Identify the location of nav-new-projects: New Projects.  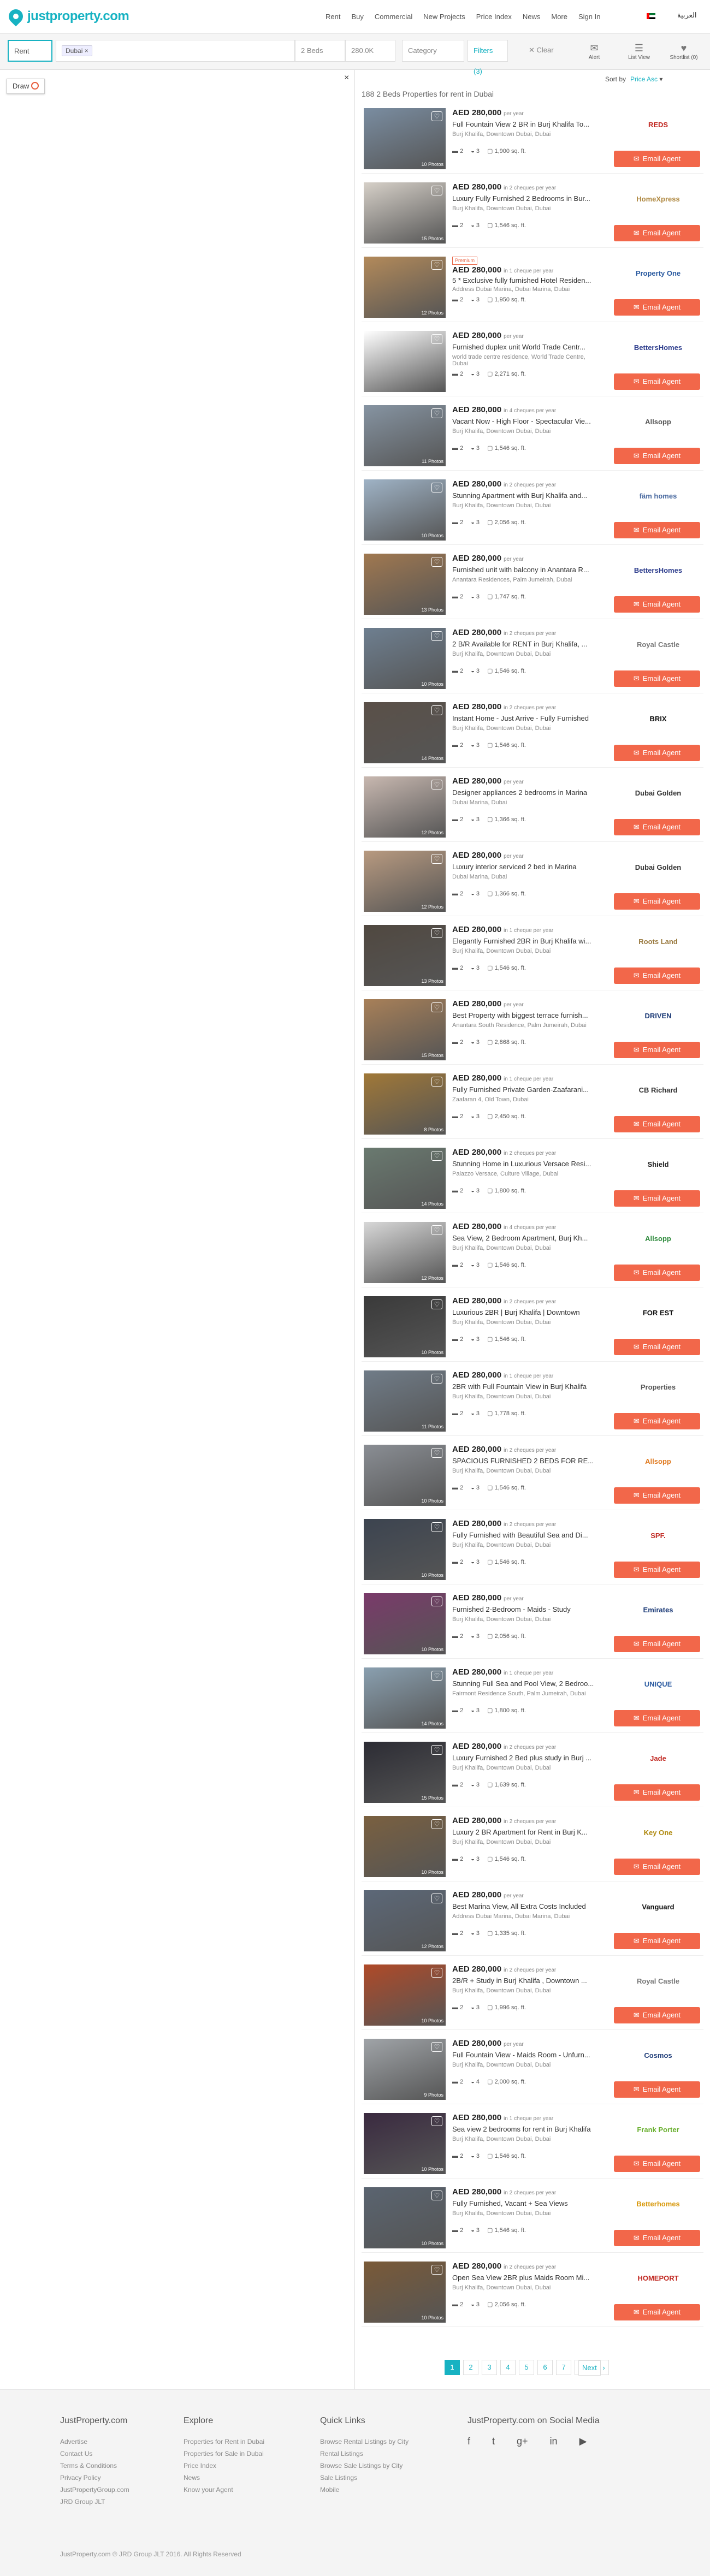
(444, 17).